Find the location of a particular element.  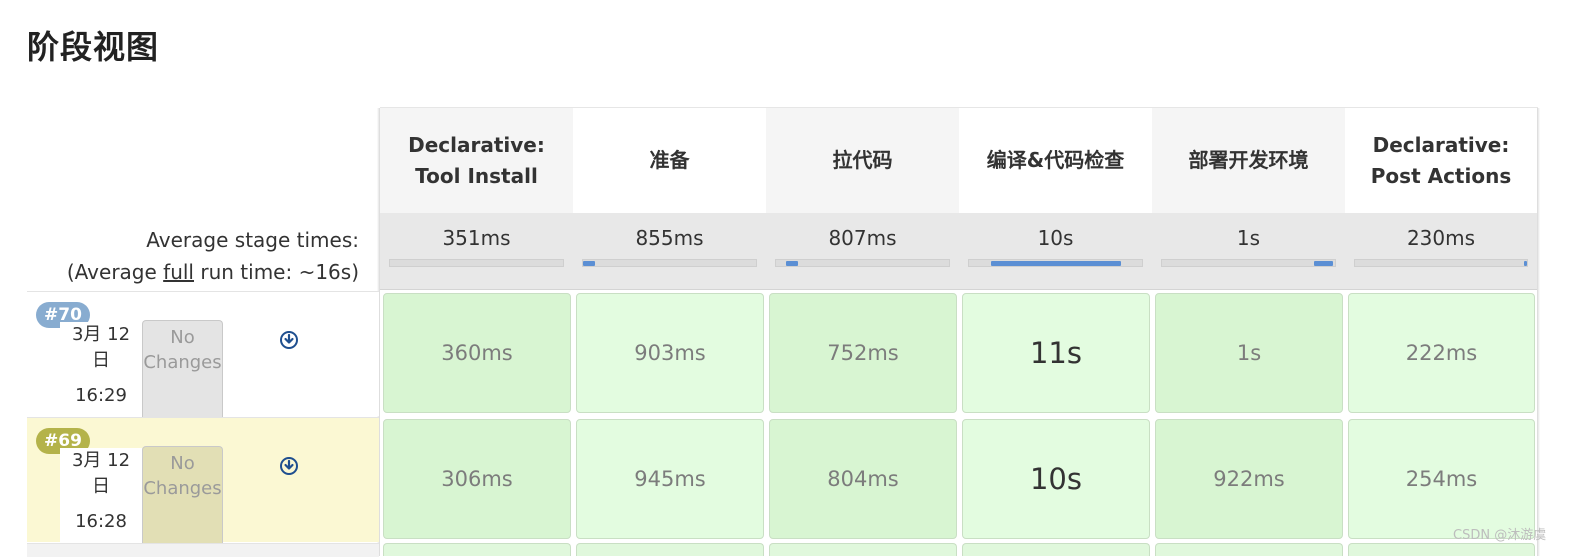

stage-cell-pull-code: 804ms is located at coordinates (863, 479).